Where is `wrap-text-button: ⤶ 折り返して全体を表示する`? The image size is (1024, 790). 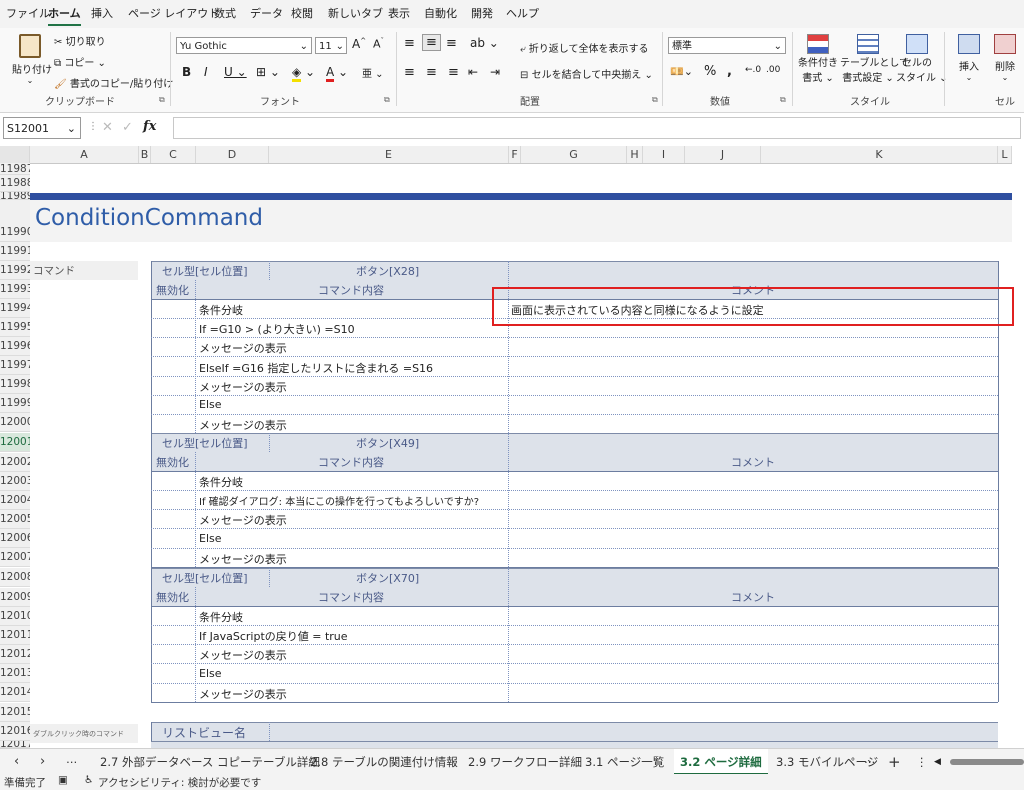 wrap-text-button: ⤶ 折り返して全体を表示する is located at coordinates (584, 47).